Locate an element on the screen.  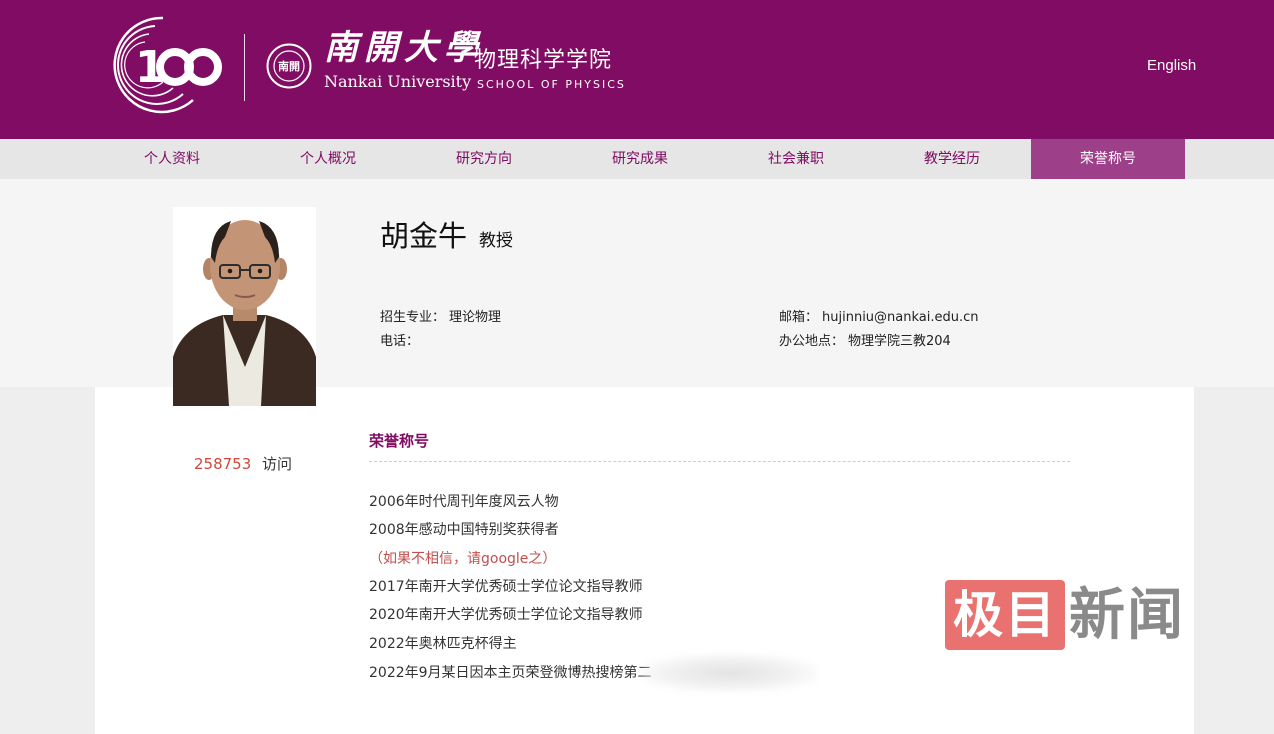
honors-section-title: 荣誉称号 is located at coordinates (399, 441).